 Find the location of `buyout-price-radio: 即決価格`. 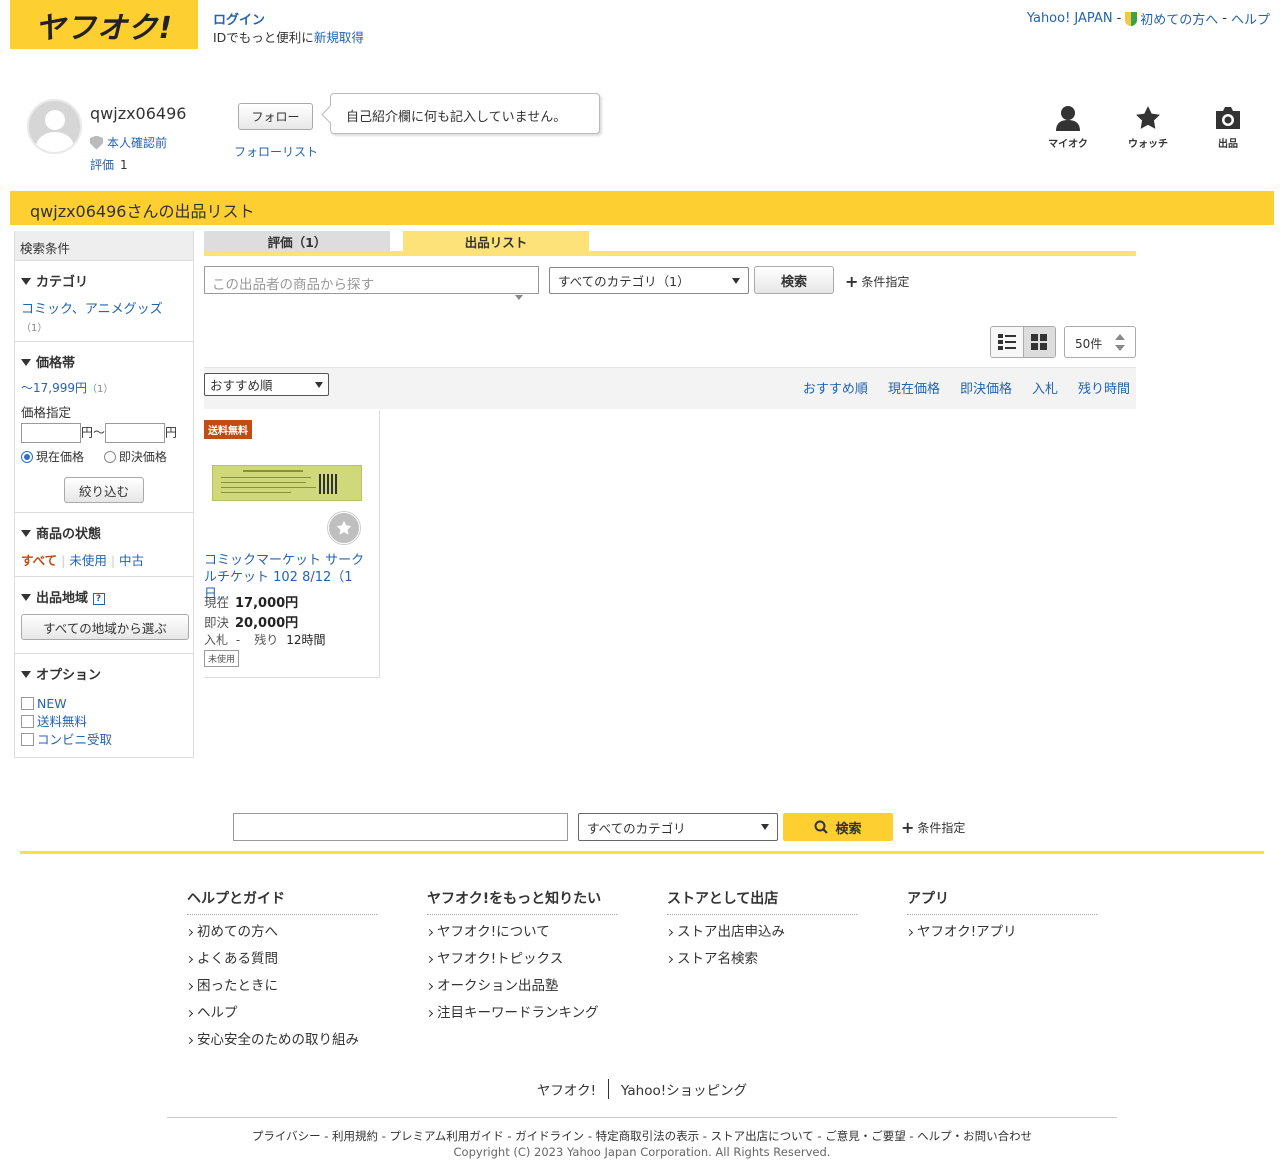

buyout-price-radio: 即決価格 is located at coordinates (135, 457).